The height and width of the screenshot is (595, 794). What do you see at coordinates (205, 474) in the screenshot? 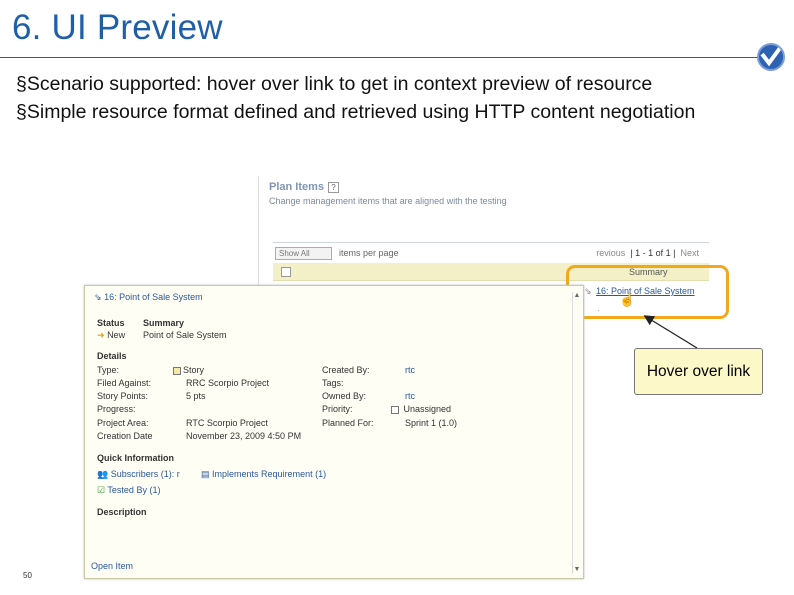
I see `requirement-icon: ▤` at bounding box center [205, 474].